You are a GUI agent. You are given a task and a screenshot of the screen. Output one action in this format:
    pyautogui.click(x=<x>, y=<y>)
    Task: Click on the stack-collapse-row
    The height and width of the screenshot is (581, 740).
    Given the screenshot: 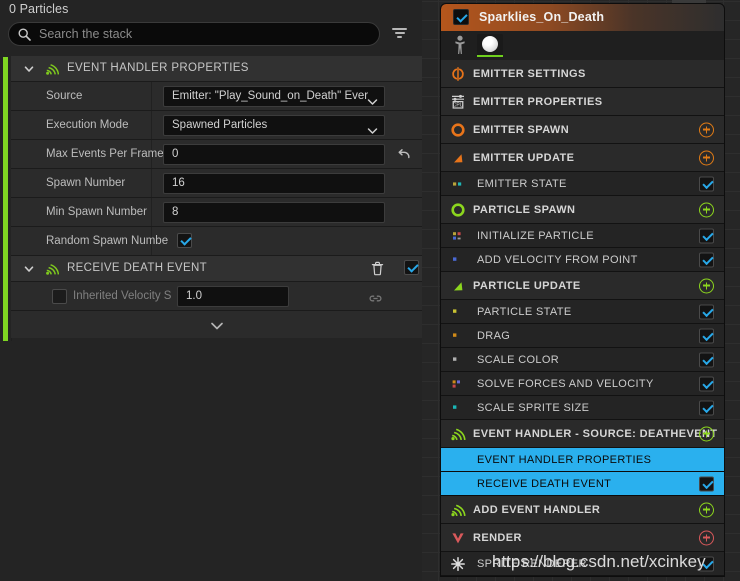 What is the action you would take?
    pyautogui.click(x=216, y=324)
    